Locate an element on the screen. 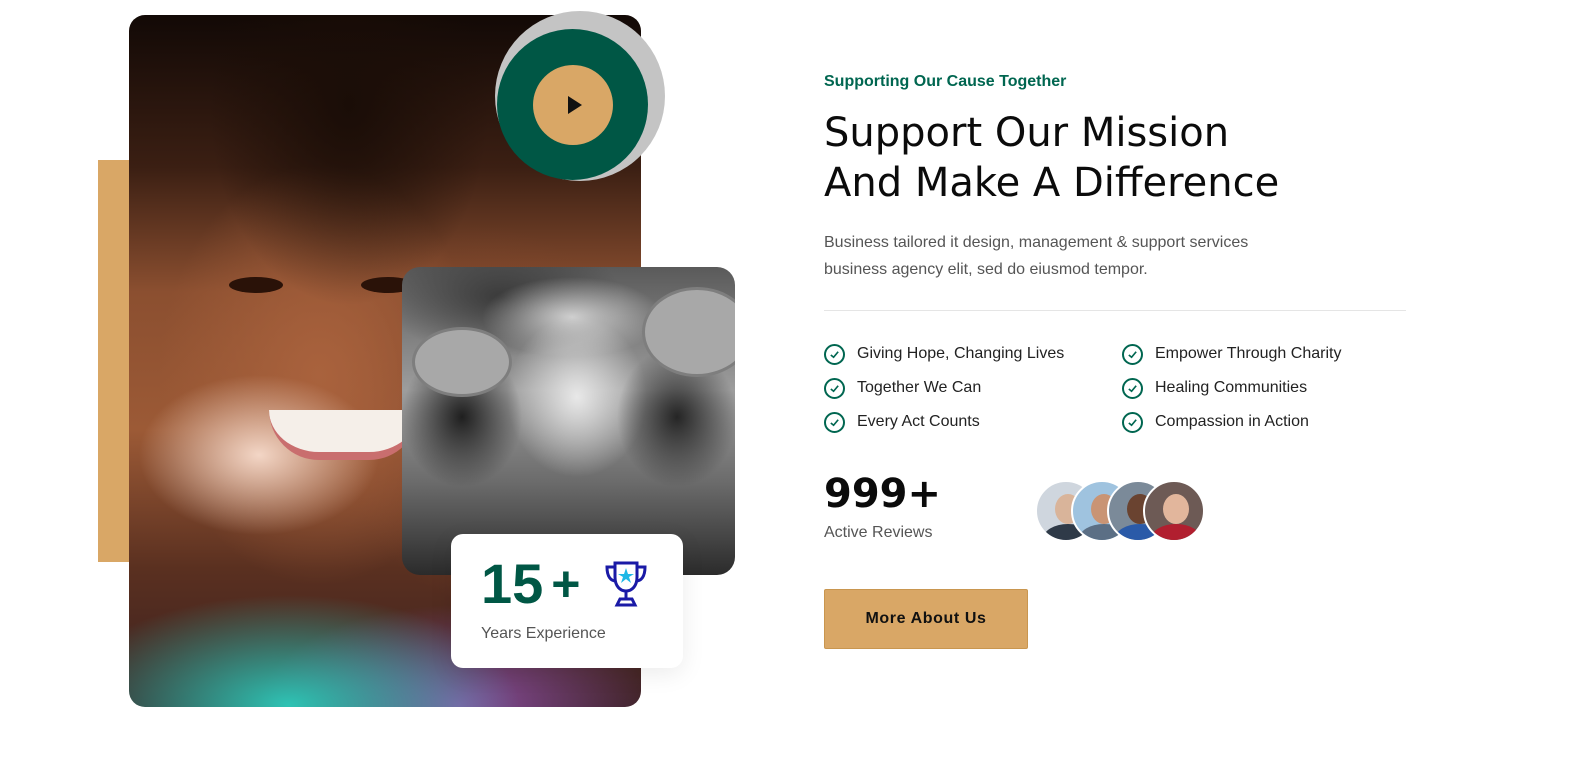 This screenshot has width=1591, height=761. play-button-inner is located at coordinates (572, 104).